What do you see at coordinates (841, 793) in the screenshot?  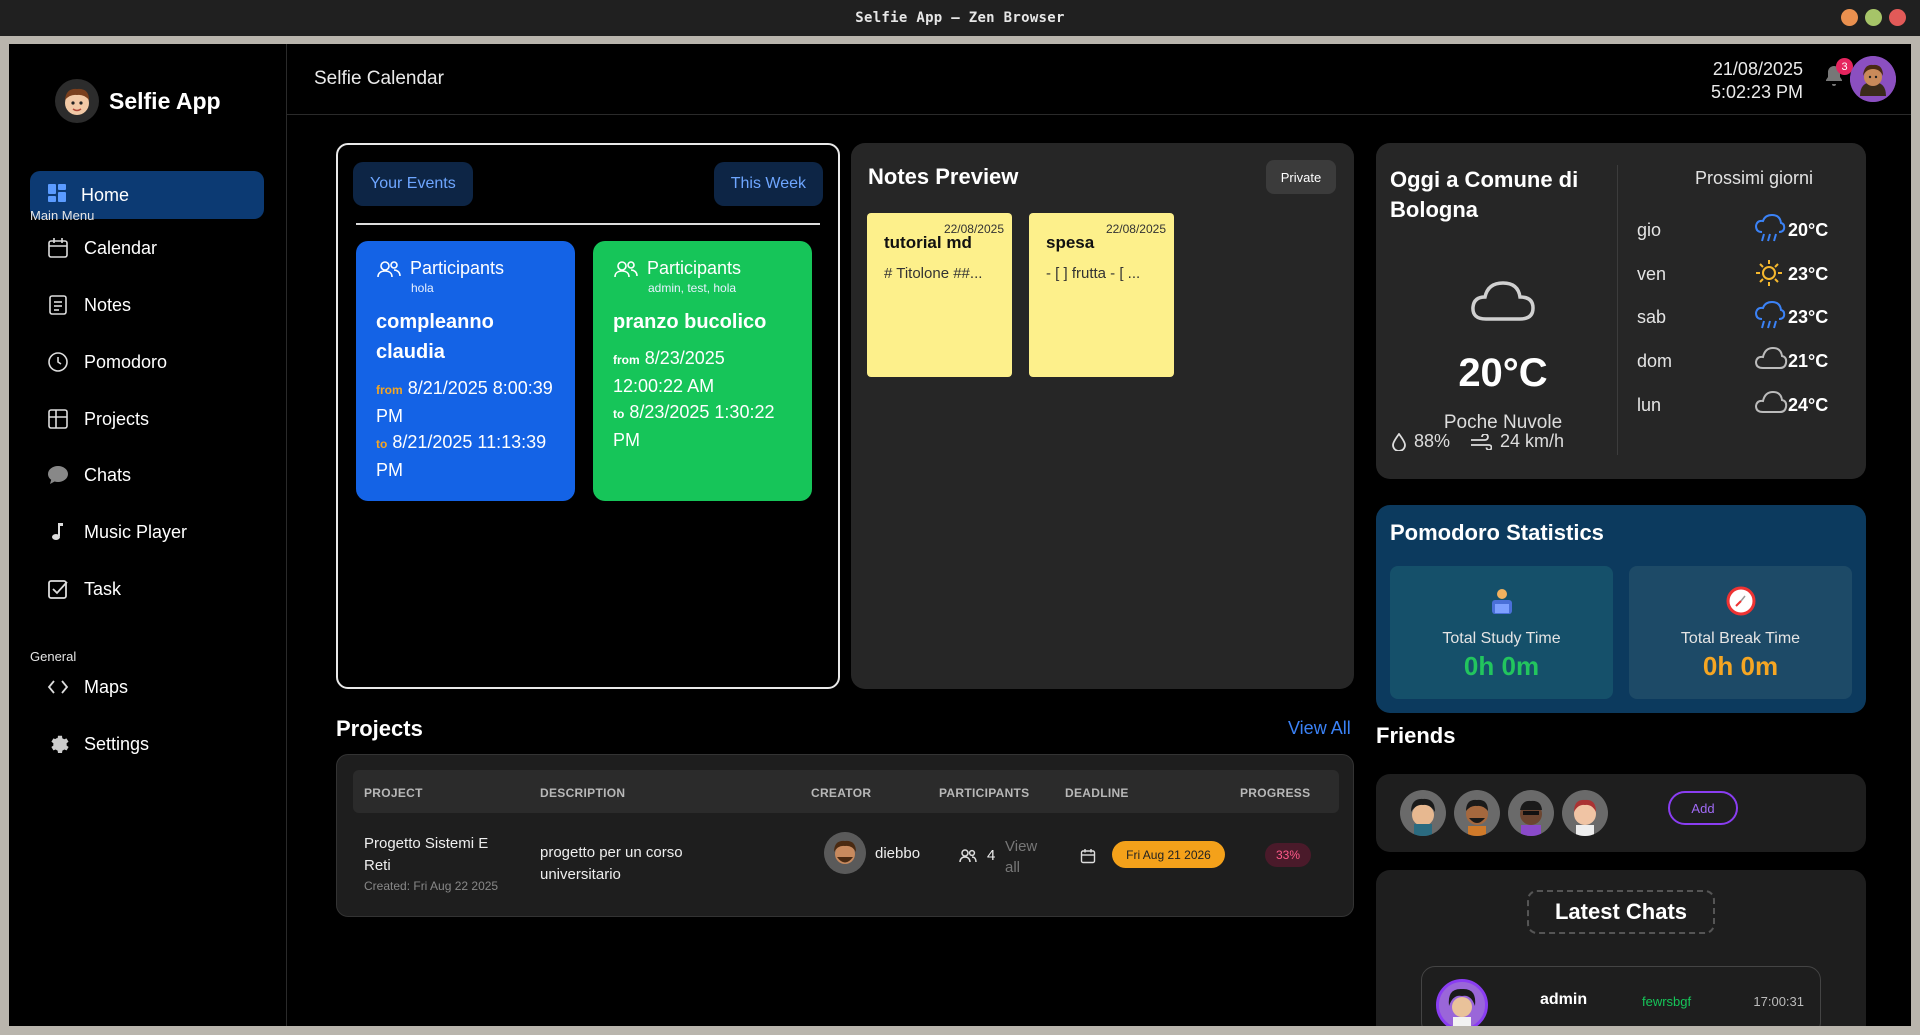 I see `column-header: CREATOR` at bounding box center [841, 793].